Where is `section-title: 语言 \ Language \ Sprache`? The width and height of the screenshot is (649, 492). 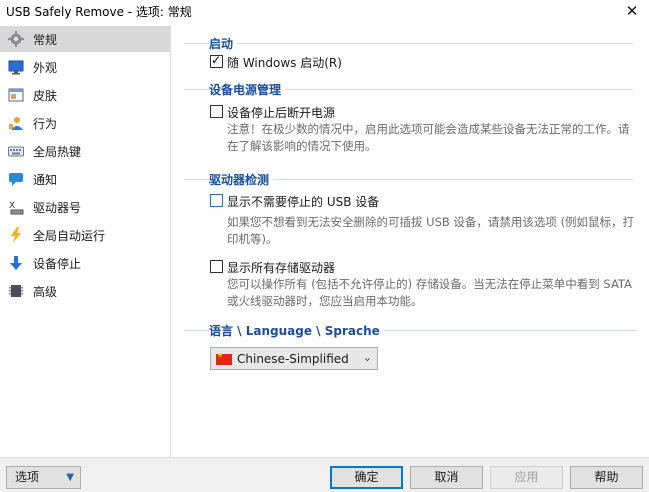
section-title: 语言 \ Language \ Sprache is located at coordinates (296, 331).